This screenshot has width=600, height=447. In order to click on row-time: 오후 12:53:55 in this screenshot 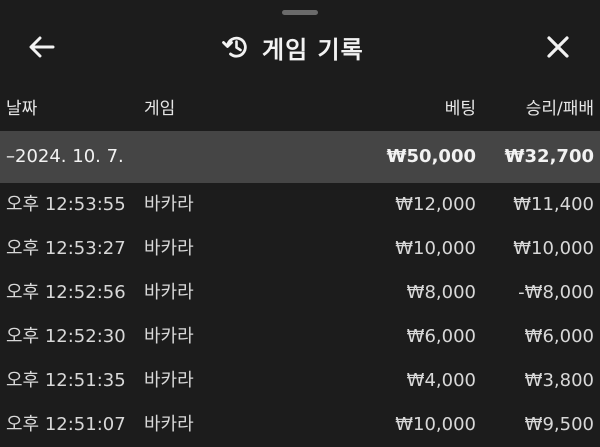, I will do `click(66, 204)`.